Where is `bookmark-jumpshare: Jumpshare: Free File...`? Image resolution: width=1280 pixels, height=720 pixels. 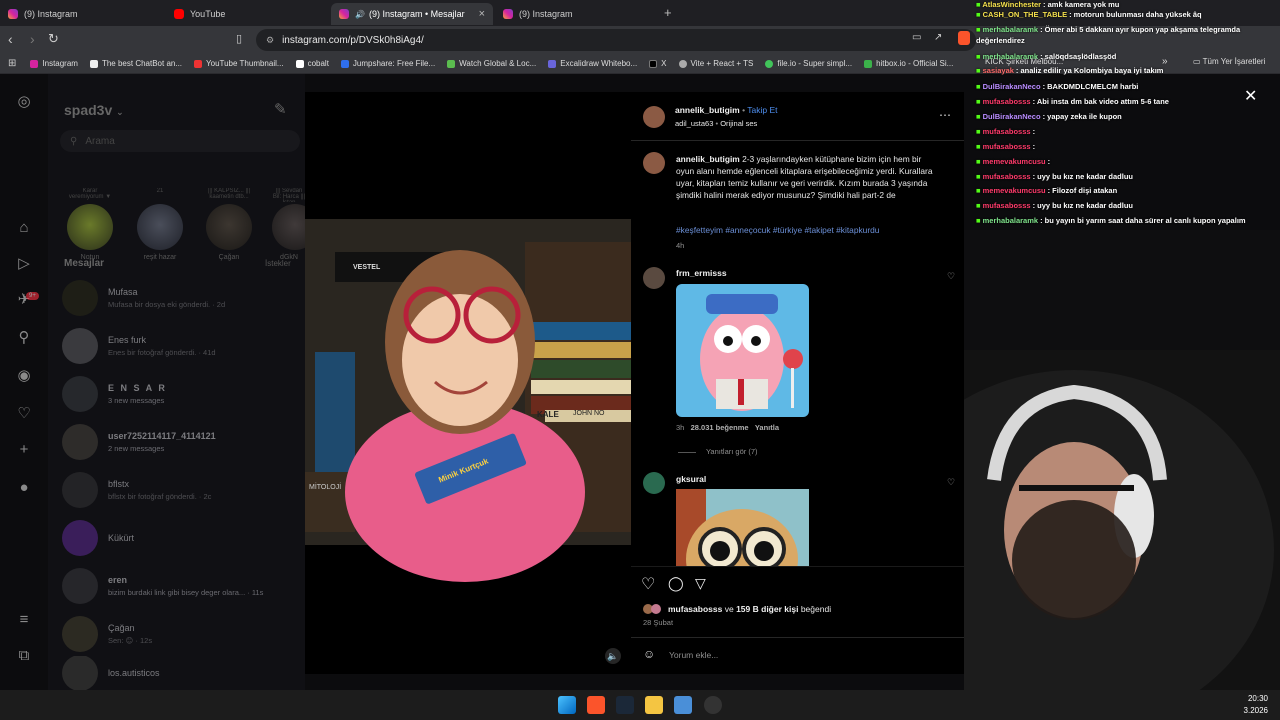 bookmark-jumpshare: Jumpshare: Free File... is located at coordinates (387, 63).